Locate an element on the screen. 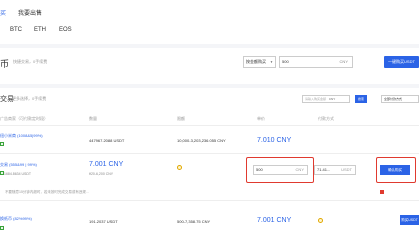 The image size is (419, 240). tab-sell: 我要出售 is located at coordinates (30, 12).